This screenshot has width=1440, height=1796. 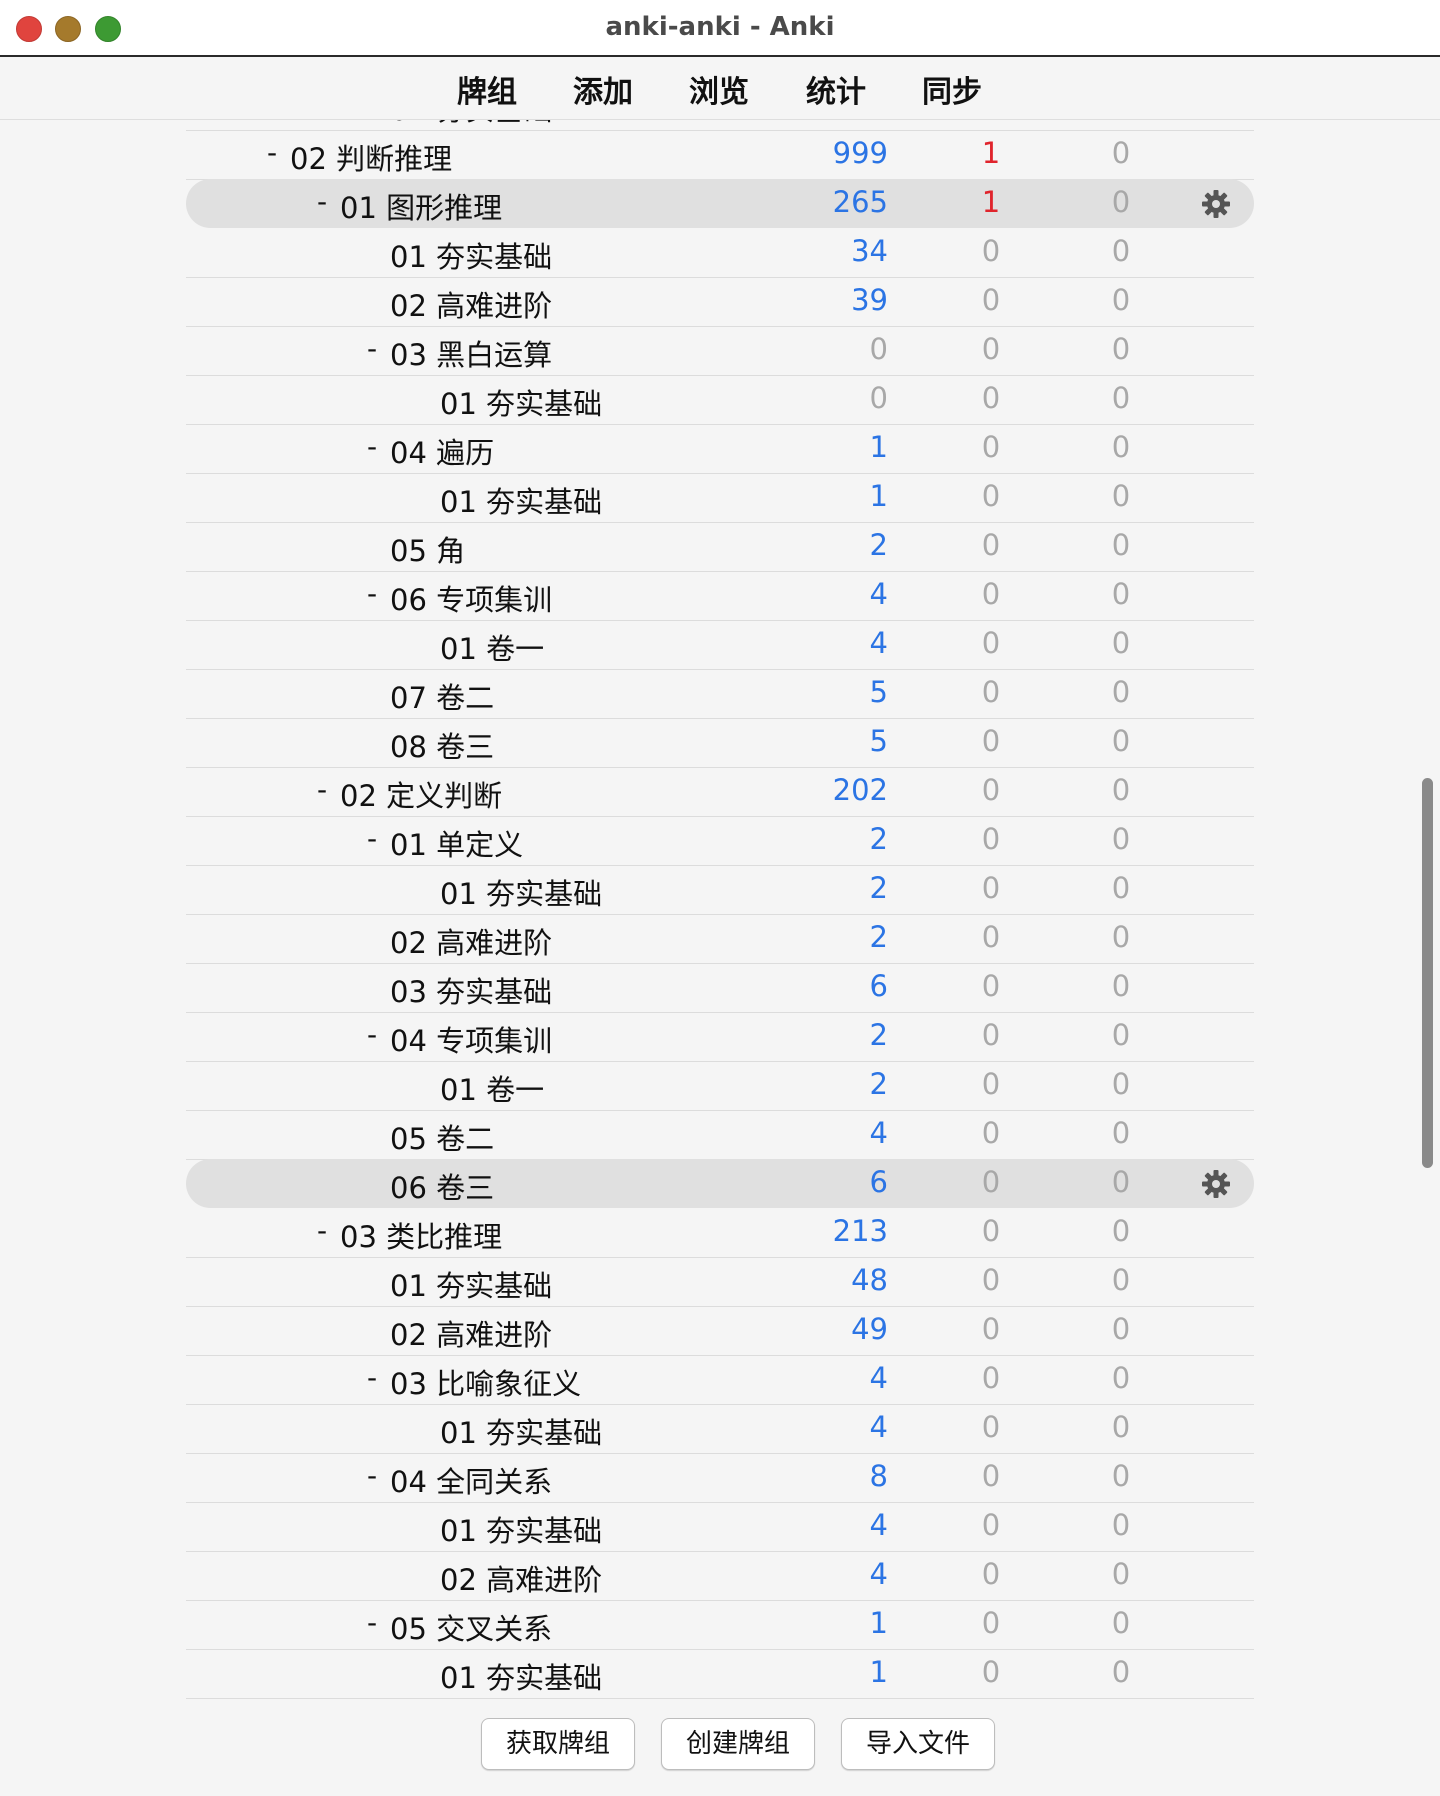 What do you see at coordinates (720, 1135) in the screenshot?
I see `deck-row: 05 卷二 4 0 0` at bounding box center [720, 1135].